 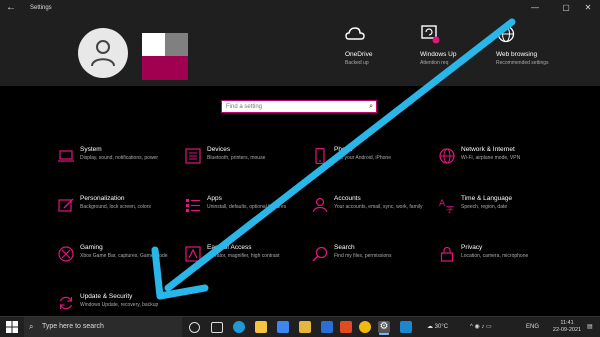 What do you see at coordinates (406, 327) in the screenshot?
I see `vscode-icon` at bounding box center [406, 327].